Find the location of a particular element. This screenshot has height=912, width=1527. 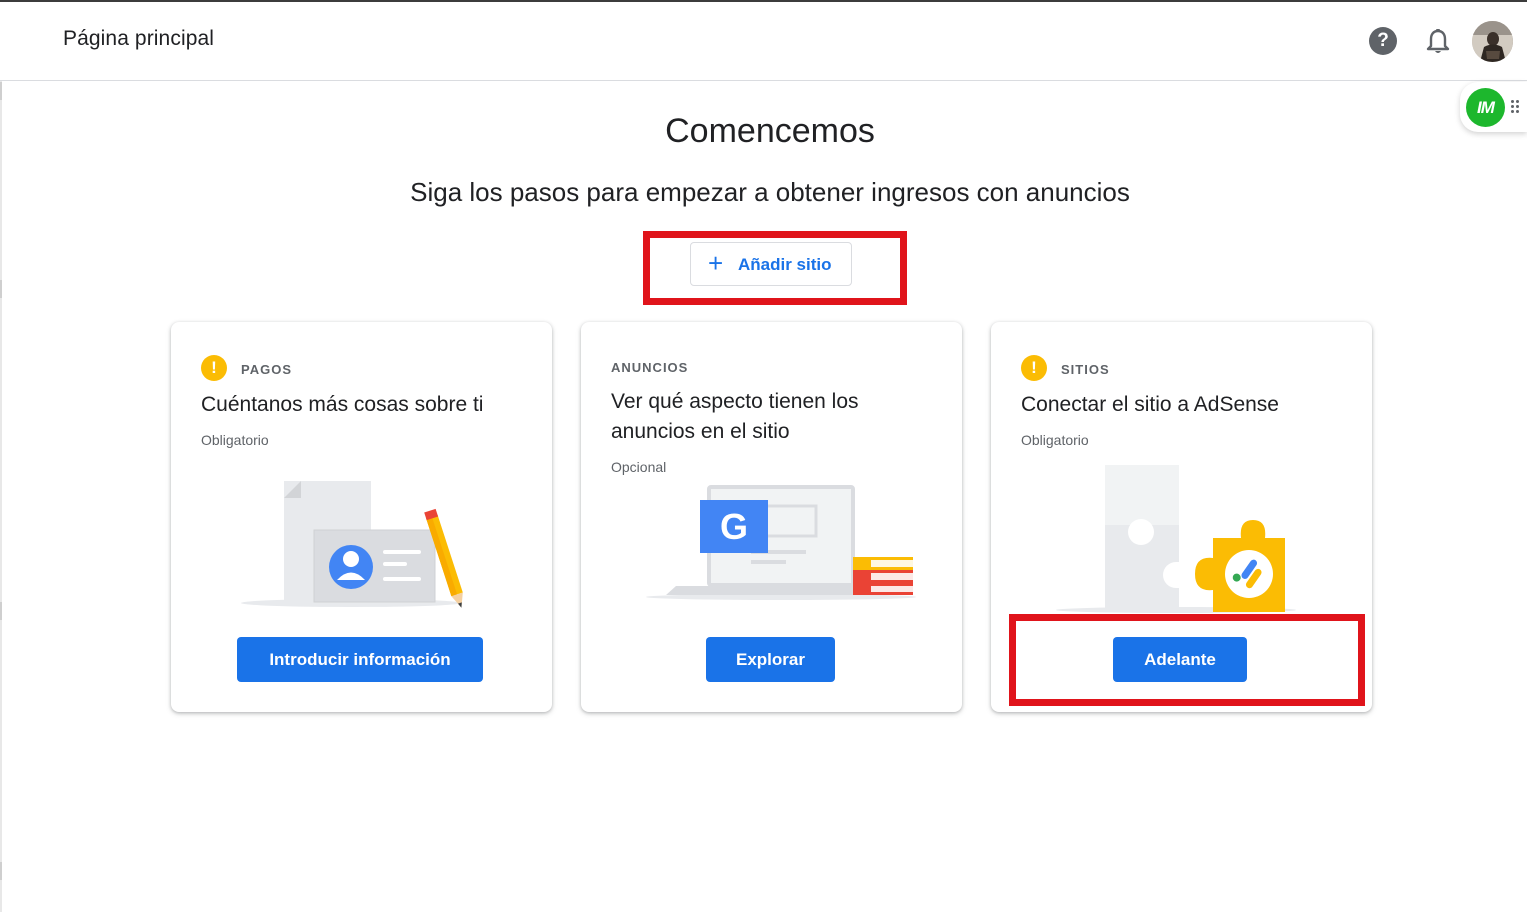

bell-icon is located at coordinates (1438, 42).